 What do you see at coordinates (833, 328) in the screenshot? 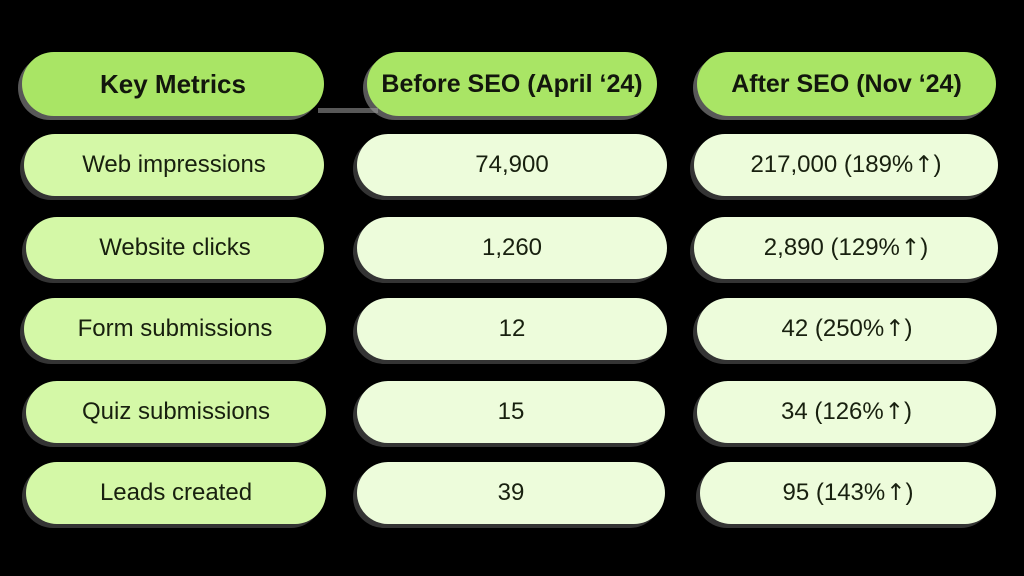
I see `after-value: 42 (250%` at bounding box center [833, 328].